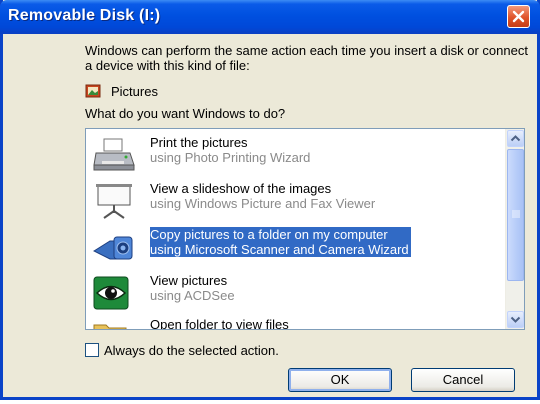 The image size is (540, 404). Describe the element at coordinates (295, 292) in the screenshot. I see `list-item-view-pictures: View pictures using ACDSee` at that location.